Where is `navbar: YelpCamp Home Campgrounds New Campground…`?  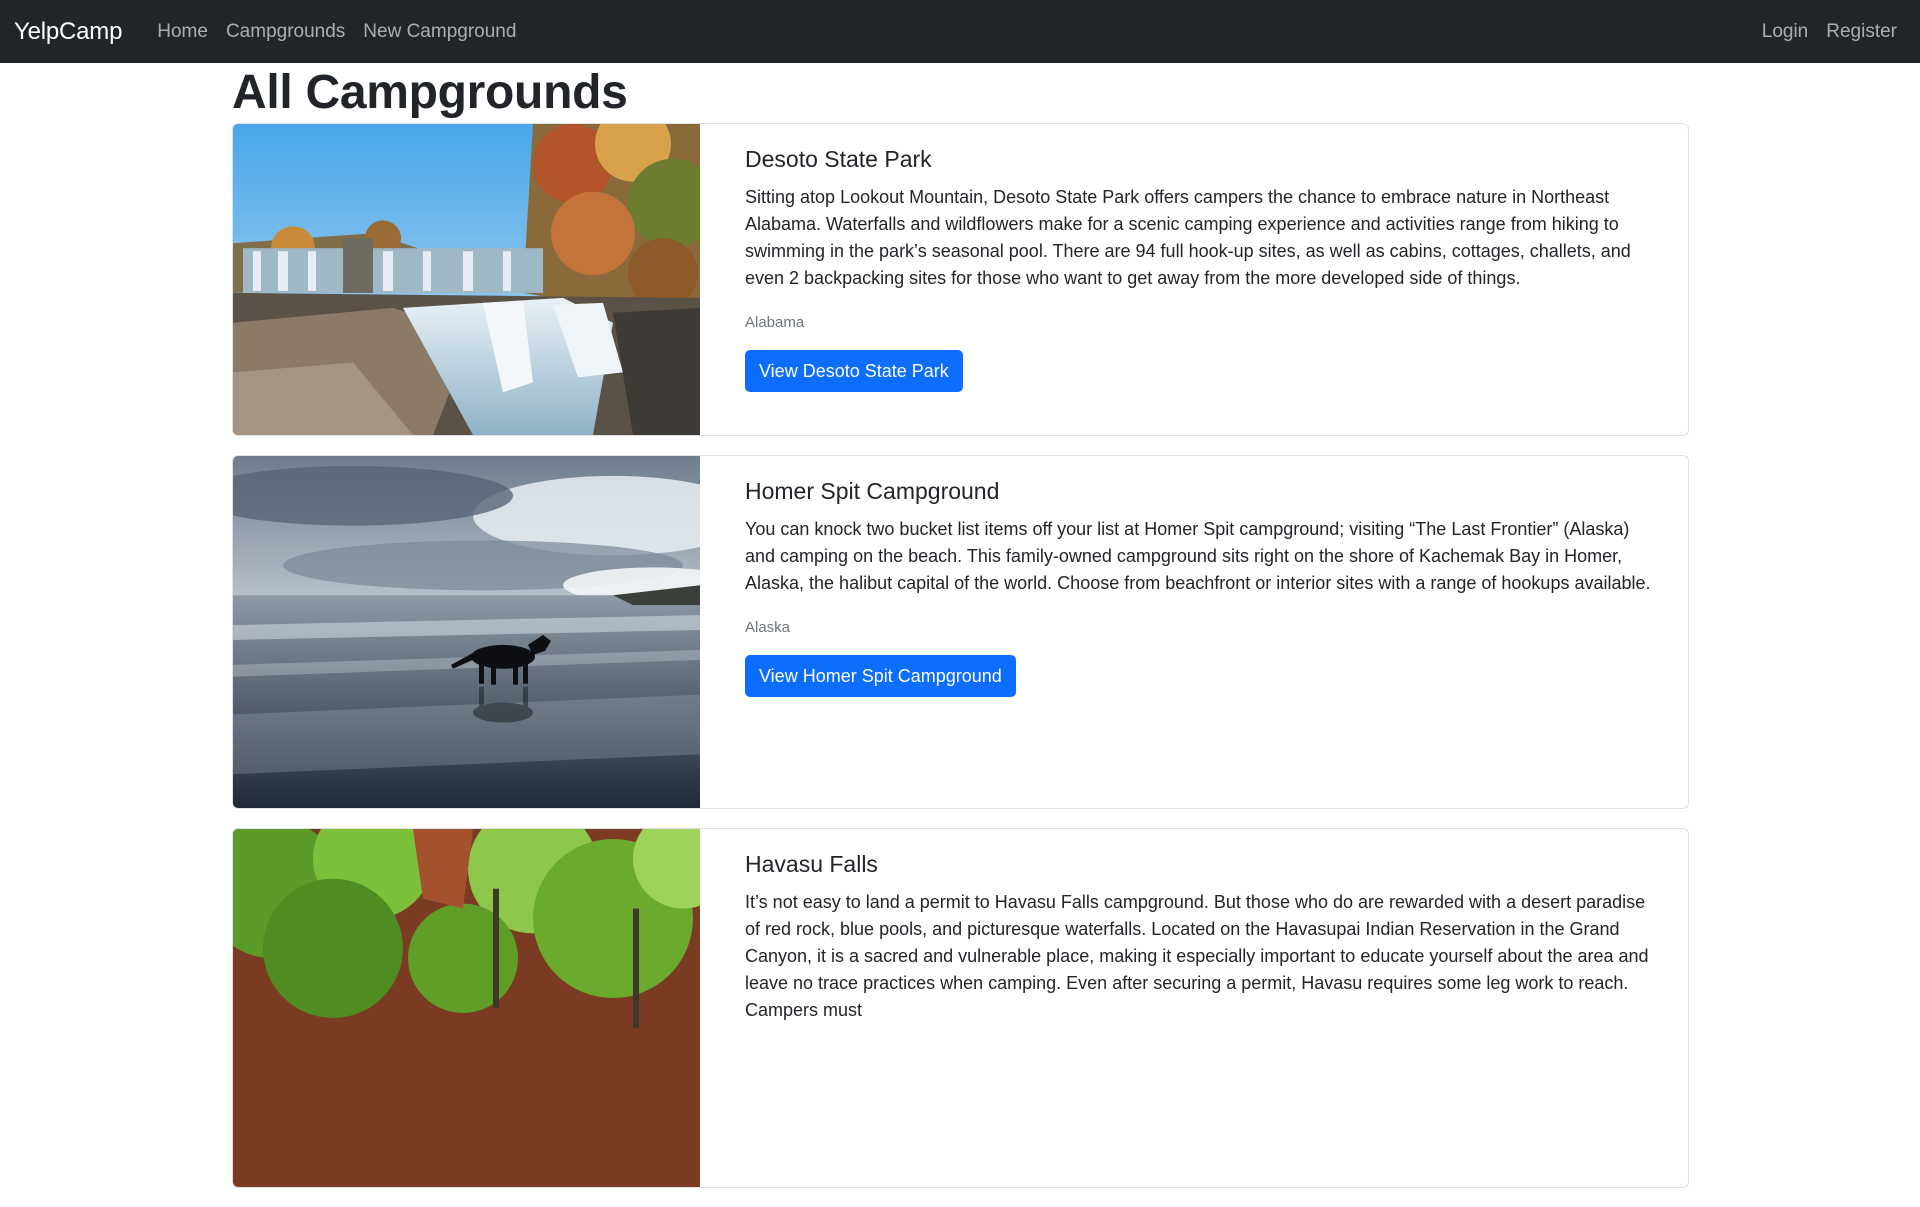 navbar: YelpCamp Home Campgrounds New Campground… is located at coordinates (960, 31).